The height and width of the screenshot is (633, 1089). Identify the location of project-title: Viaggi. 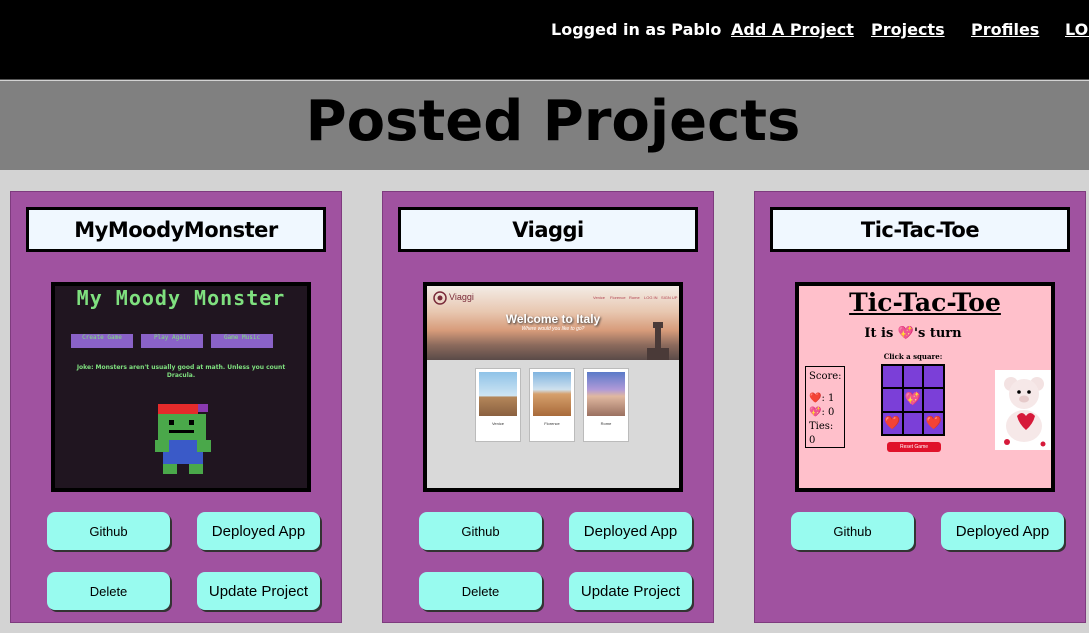
(548, 229).